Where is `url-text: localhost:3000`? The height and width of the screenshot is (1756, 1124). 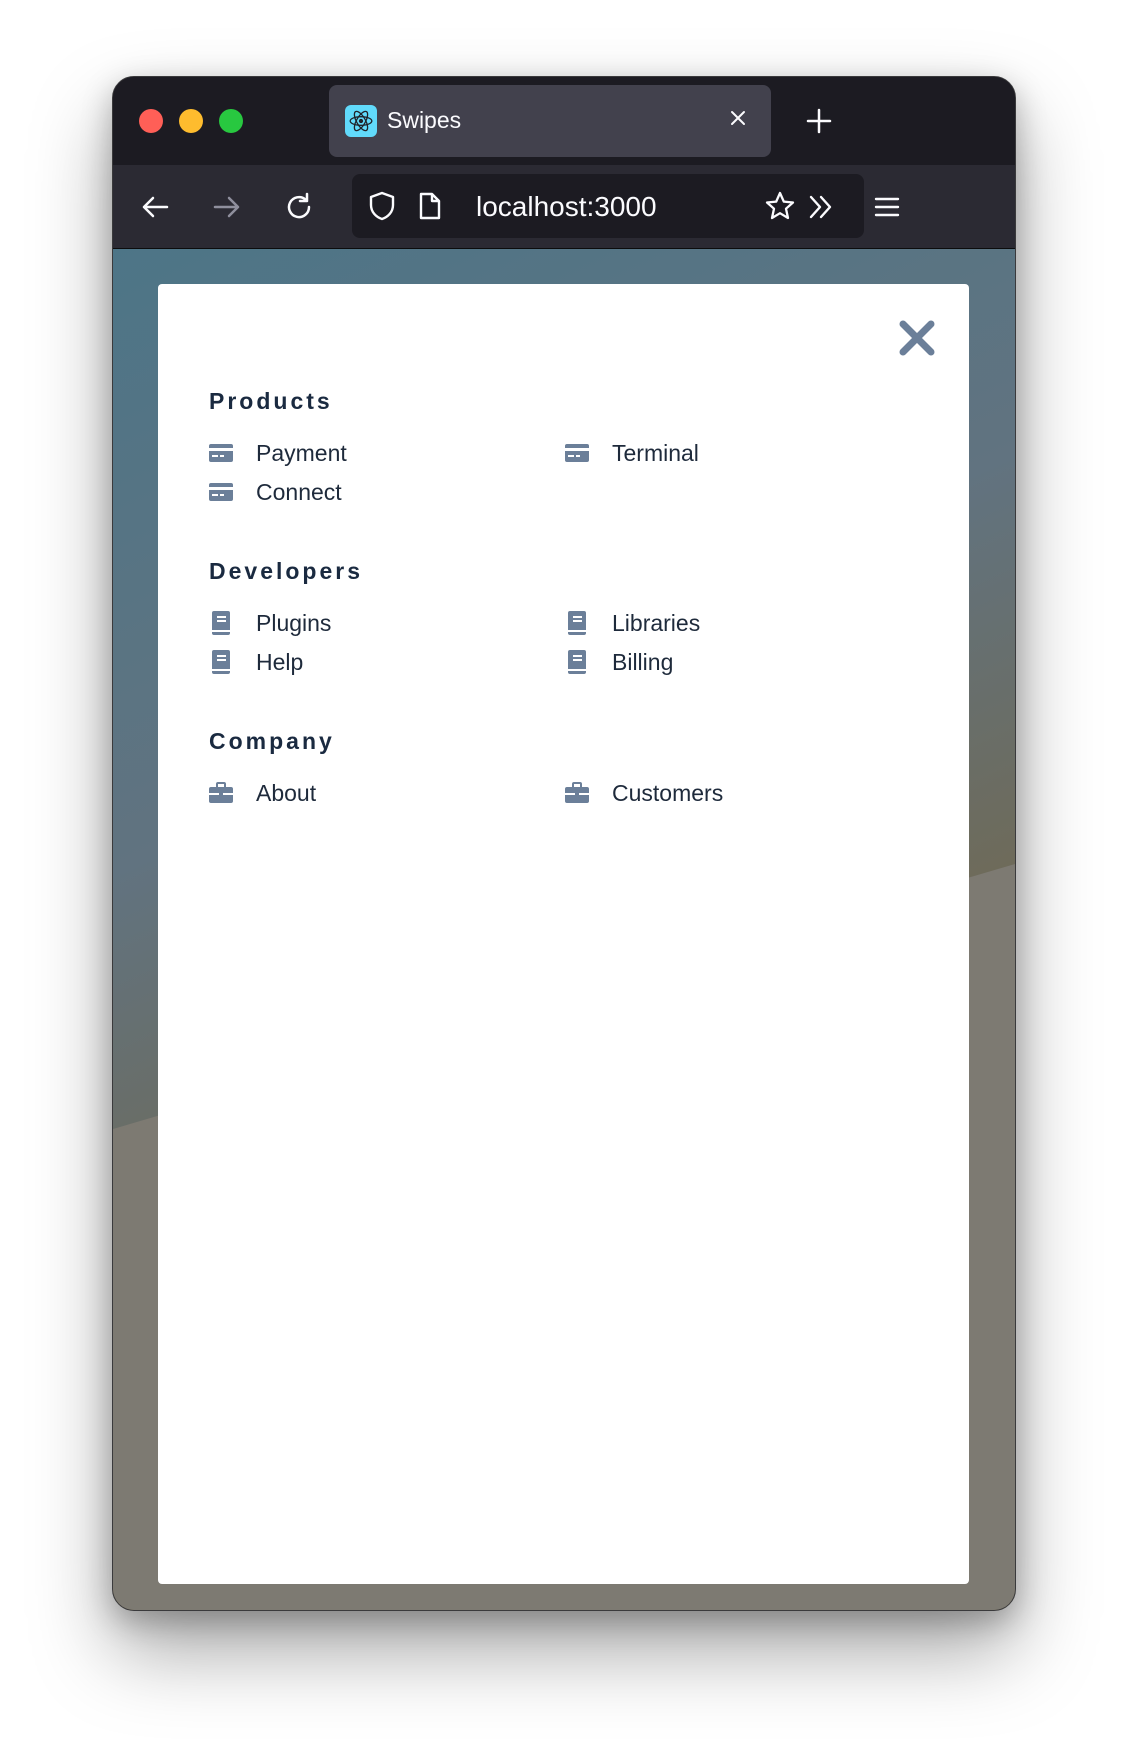
url-text: localhost:3000 is located at coordinates (566, 207).